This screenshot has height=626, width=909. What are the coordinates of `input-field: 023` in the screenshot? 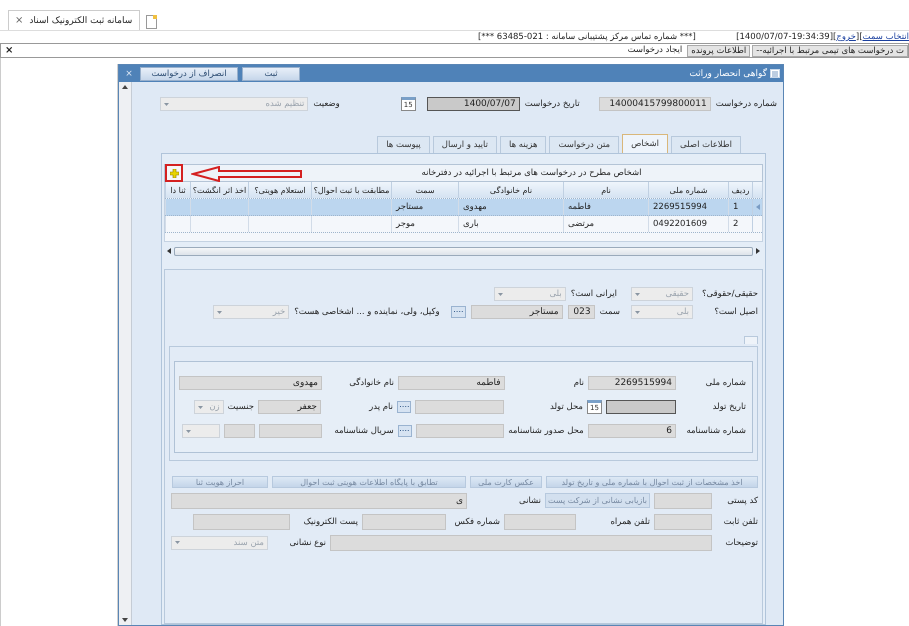 It's located at (581, 312).